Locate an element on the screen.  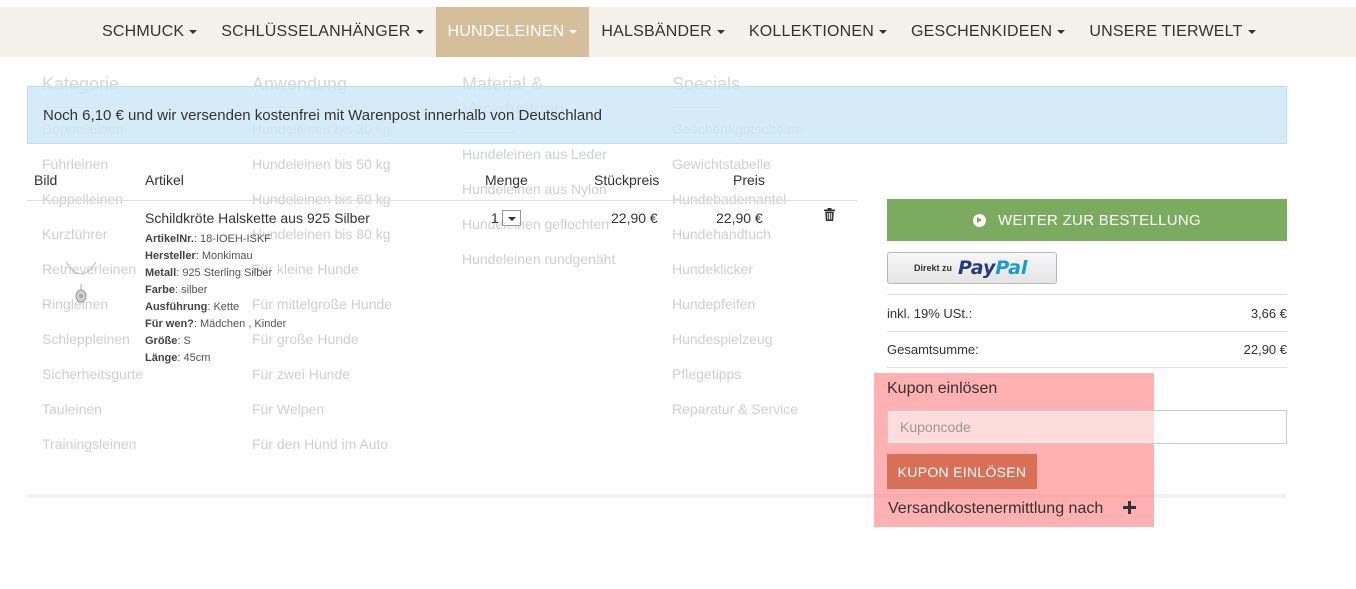
nav-item-unsere-tierwelt: UNSERE TIERWELT is located at coordinates (1172, 32).